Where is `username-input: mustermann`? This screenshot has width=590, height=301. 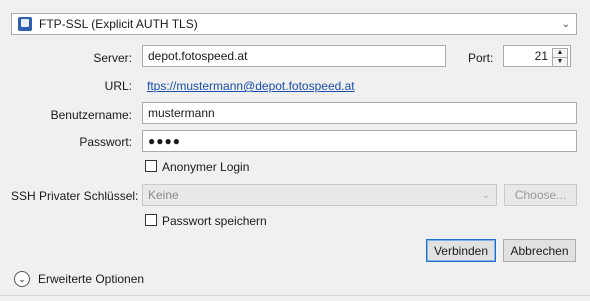
username-input: mustermann is located at coordinates (359, 113).